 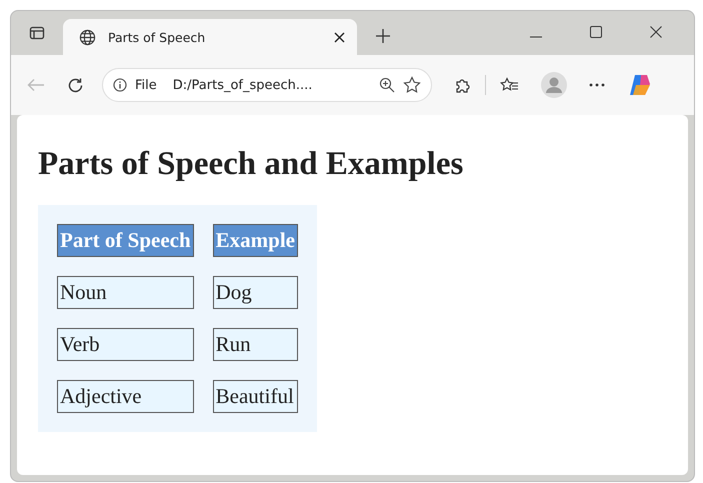 I want to click on new-tab-icon, so click(x=383, y=36).